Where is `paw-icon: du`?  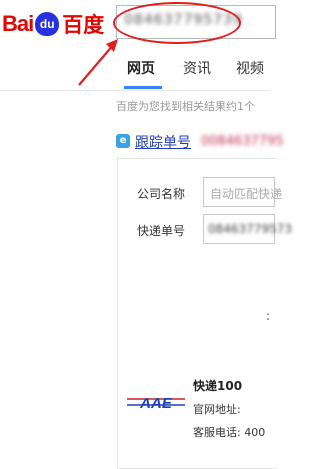 paw-icon: du is located at coordinates (47, 24).